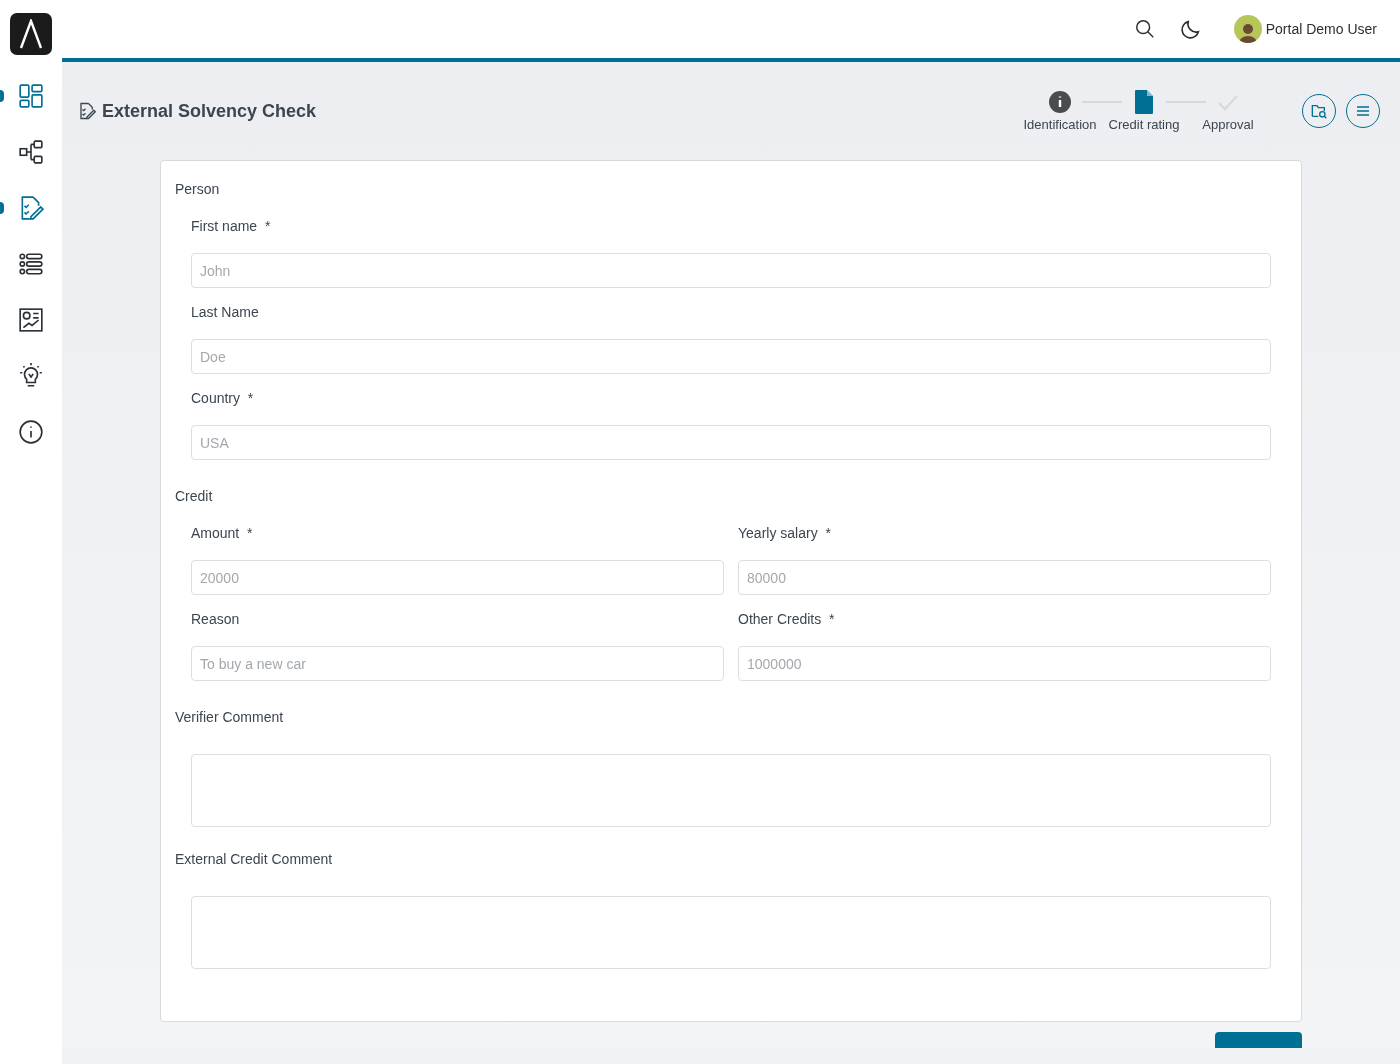 The height and width of the screenshot is (1064, 1400). Describe the element at coordinates (1319, 111) in the screenshot. I see `folder-search-icon` at that location.